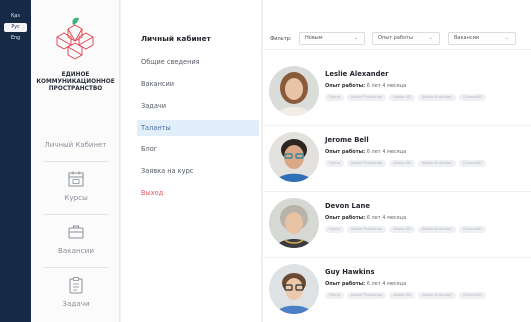 The width and height of the screenshot is (531, 322). What do you see at coordinates (176, 38) in the screenshot?
I see `menu-title: Личный кабинет` at bounding box center [176, 38].